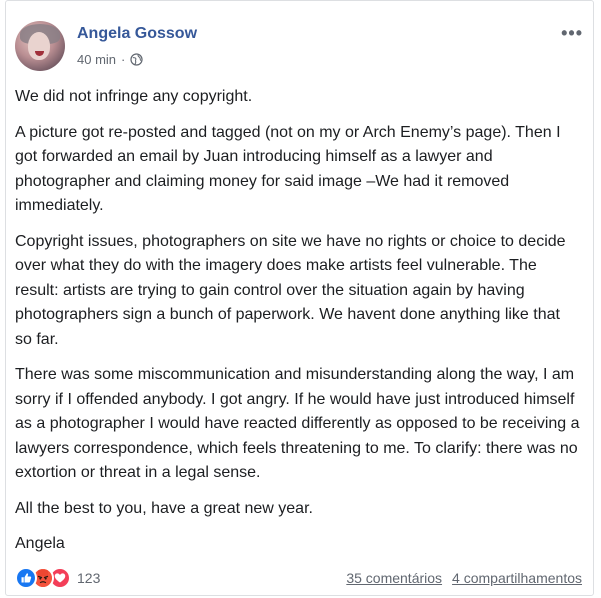 The image size is (601, 598). What do you see at coordinates (298, 578) in the screenshot?
I see `post-footer: 123 35 comentários 4 compartilhamentos` at bounding box center [298, 578].